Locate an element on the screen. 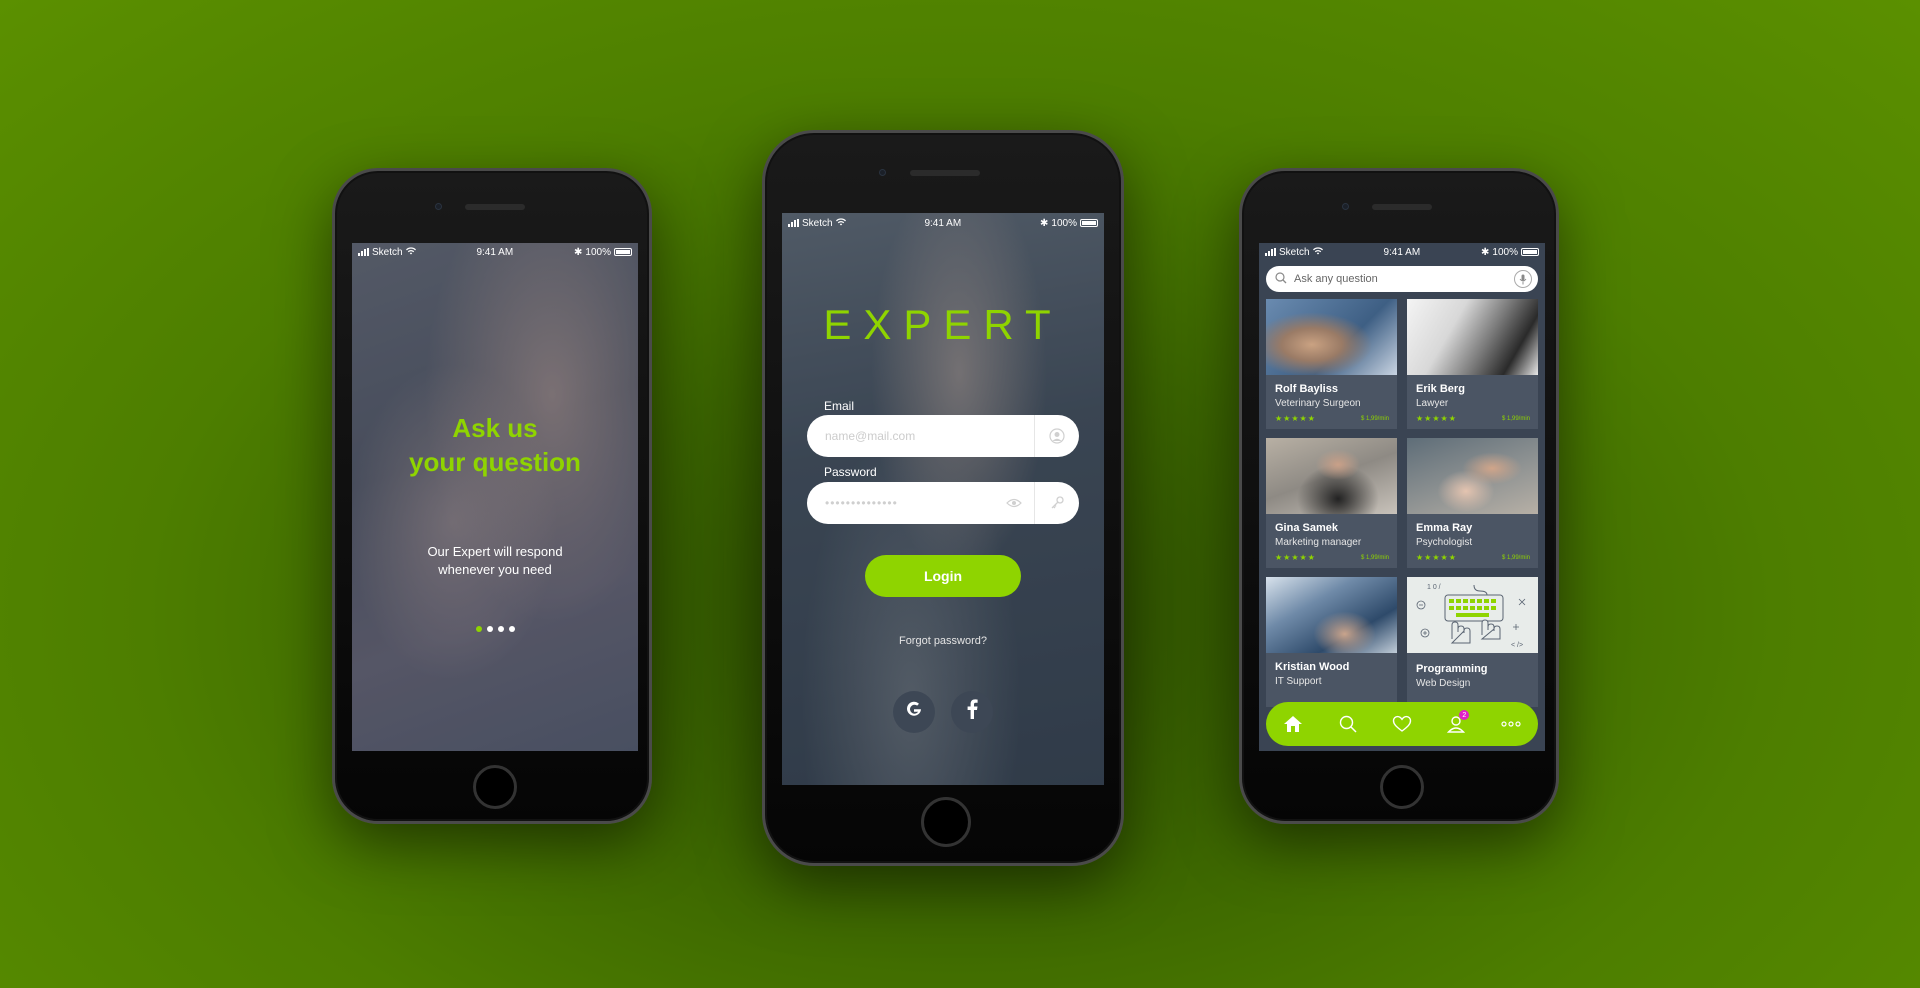 The width and height of the screenshot is (1920, 988). expert-card: Emma Ray Psychologist ★★★★★ $ 1,99/min is located at coordinates (1472, 503).